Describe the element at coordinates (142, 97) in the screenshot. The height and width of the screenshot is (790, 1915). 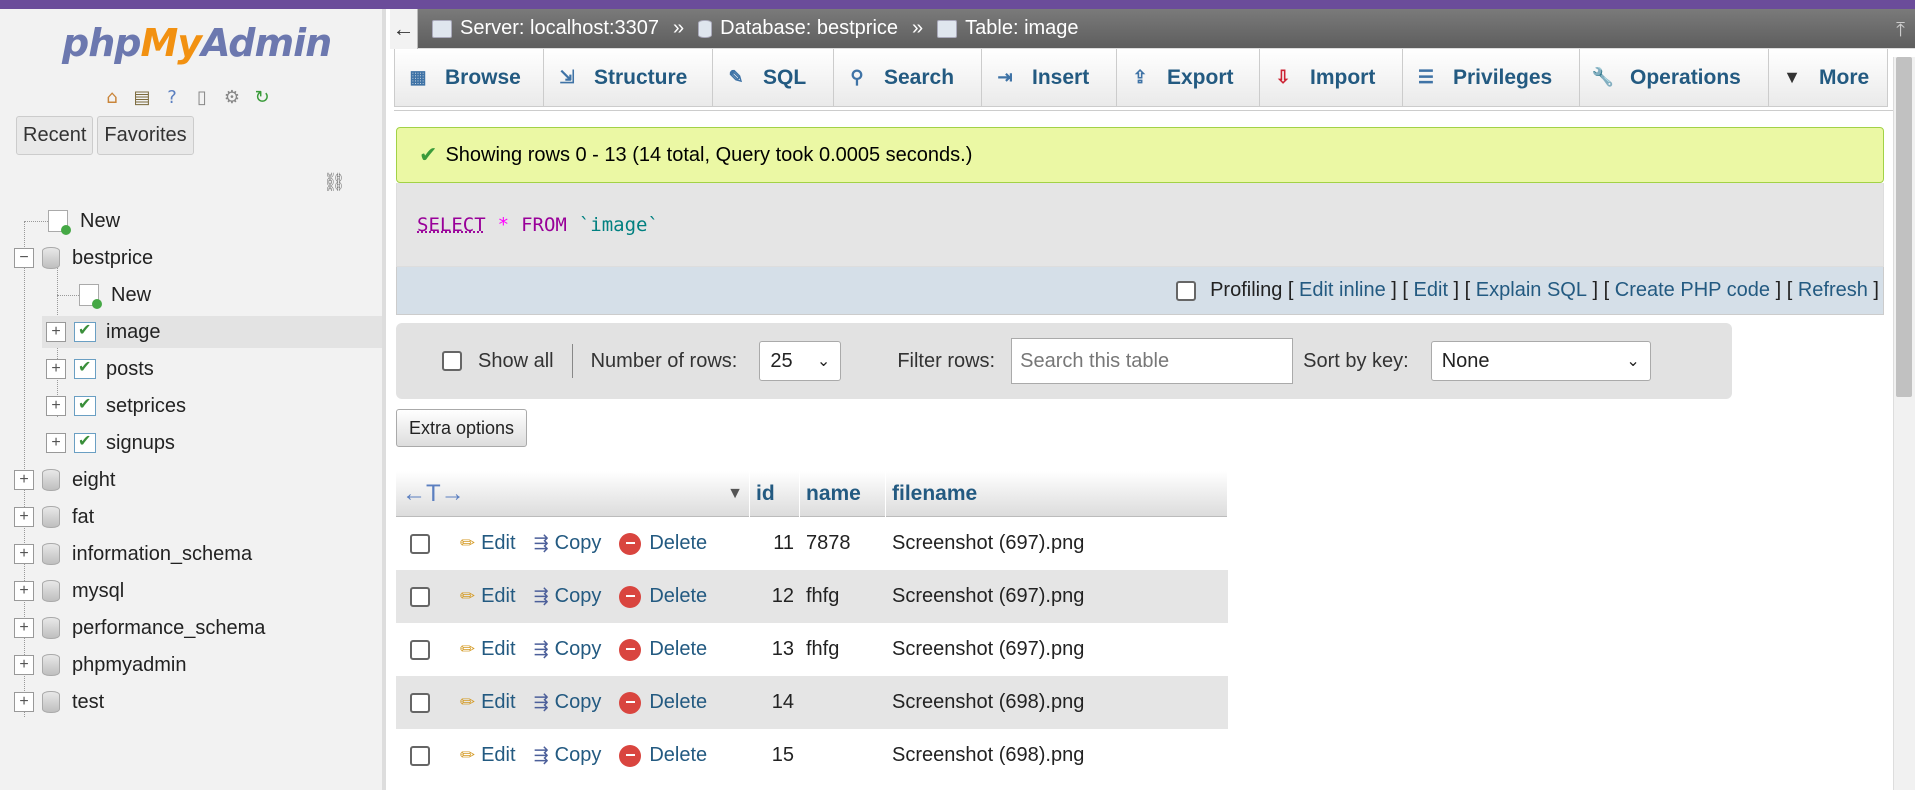
I see `logout-icon: ▤` at that location.